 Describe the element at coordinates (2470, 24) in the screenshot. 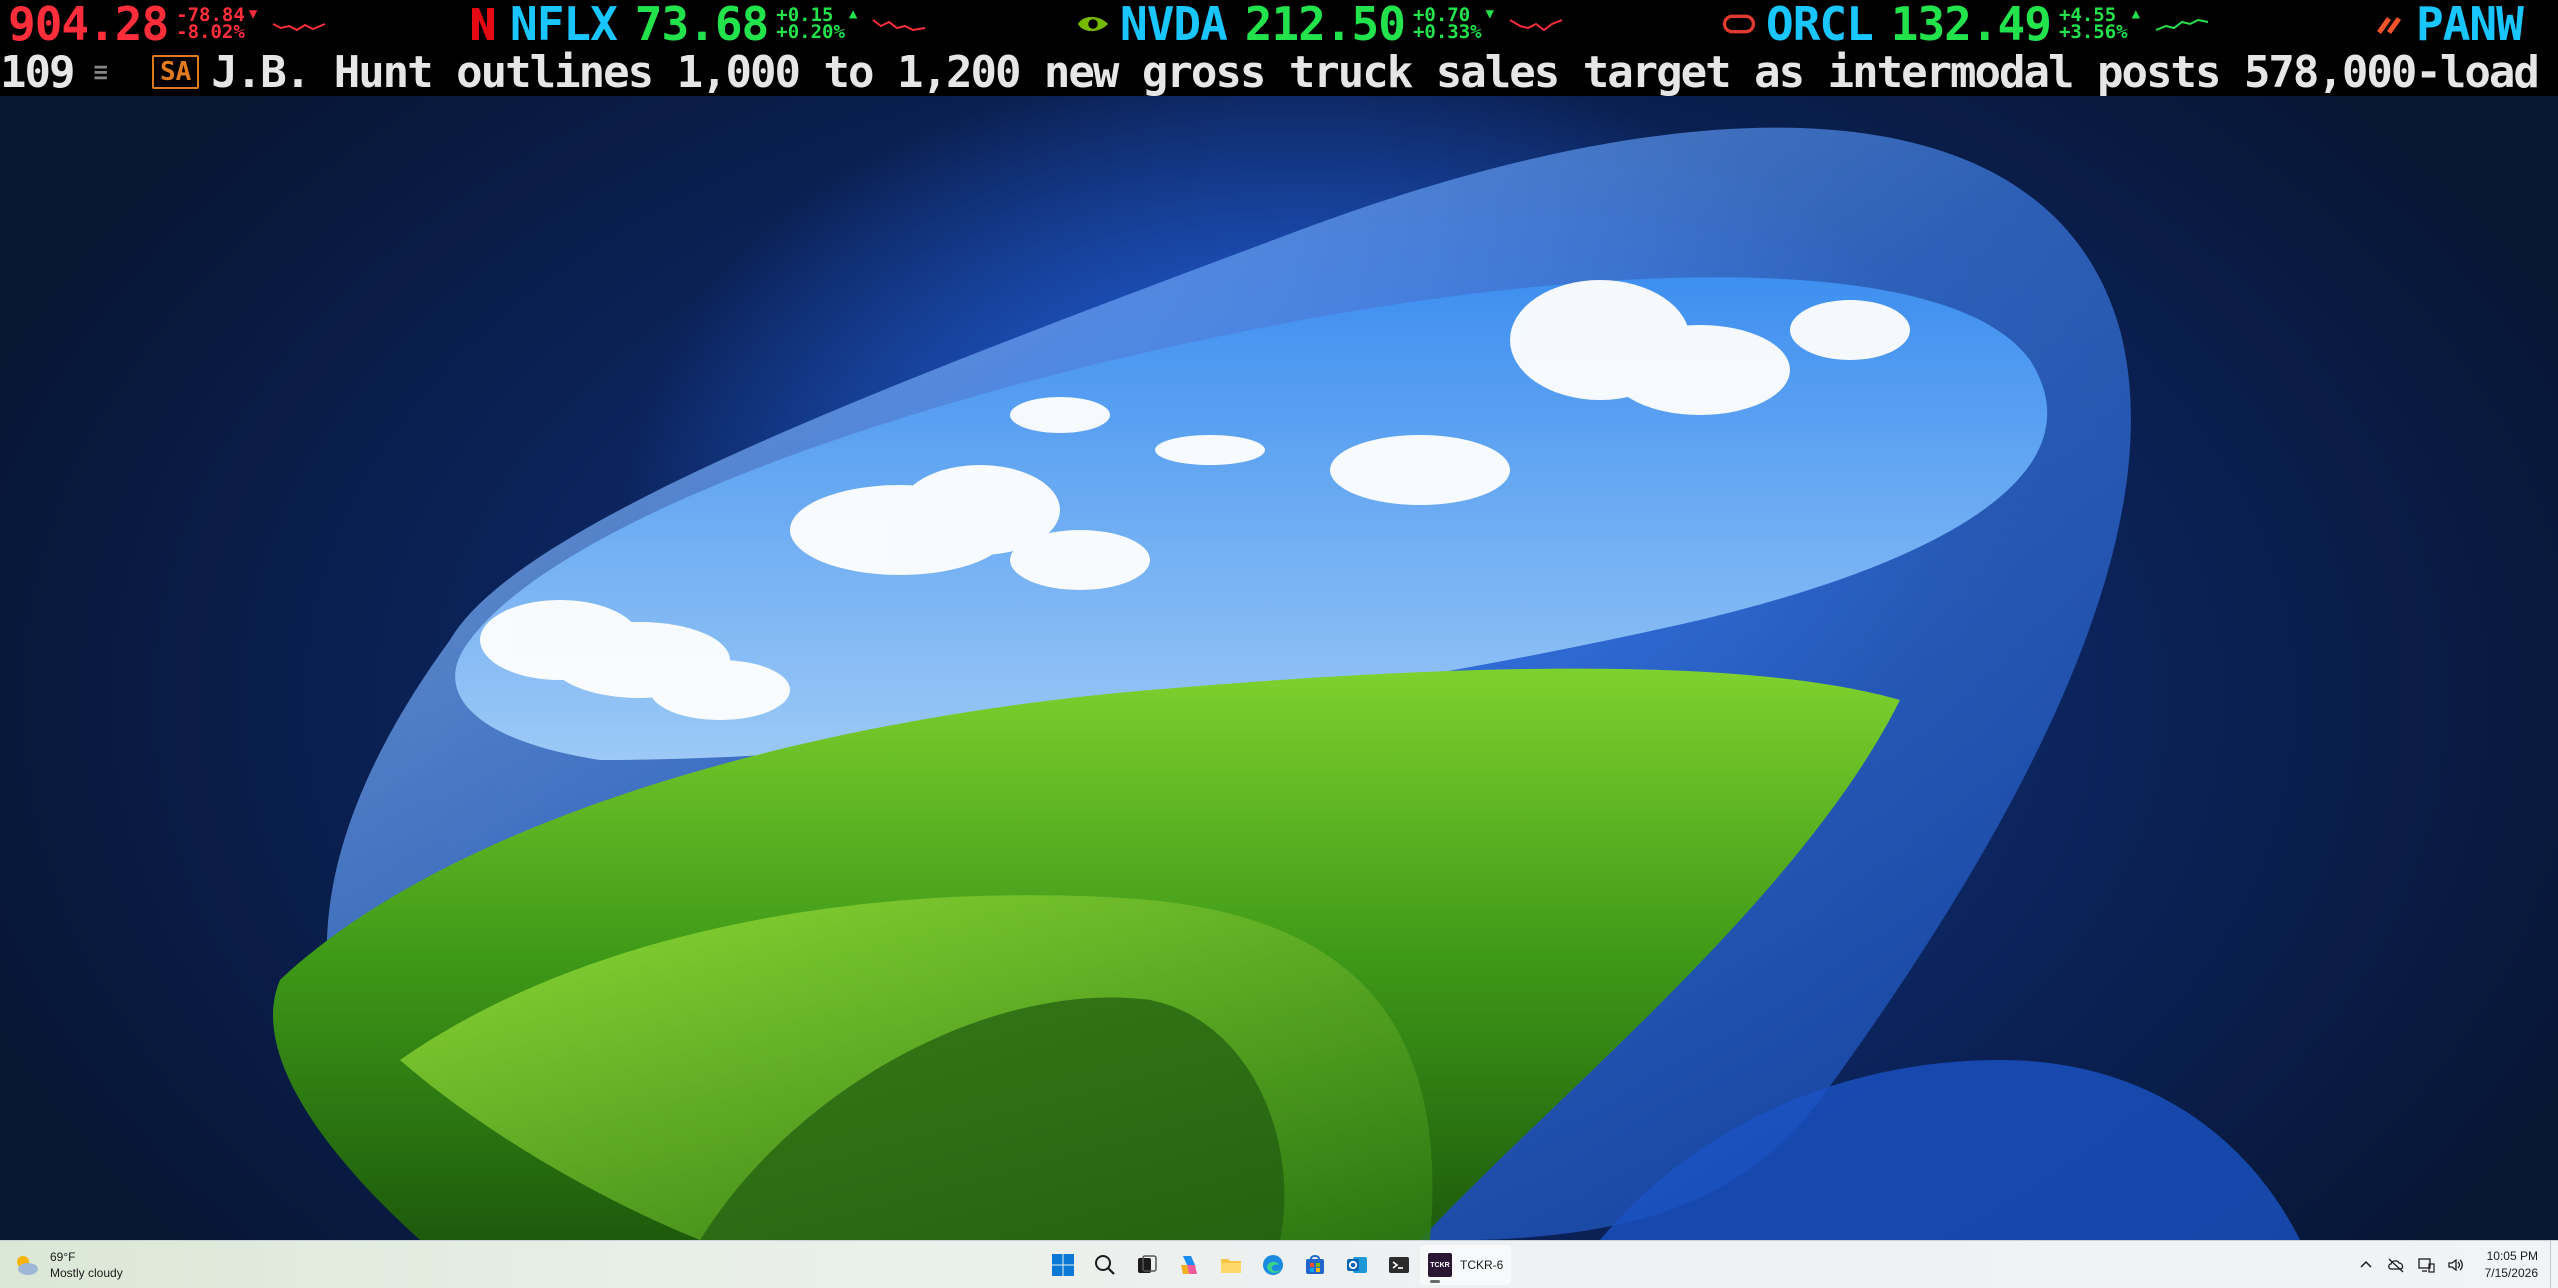

I see `quote-symbol: PANW` at that location.